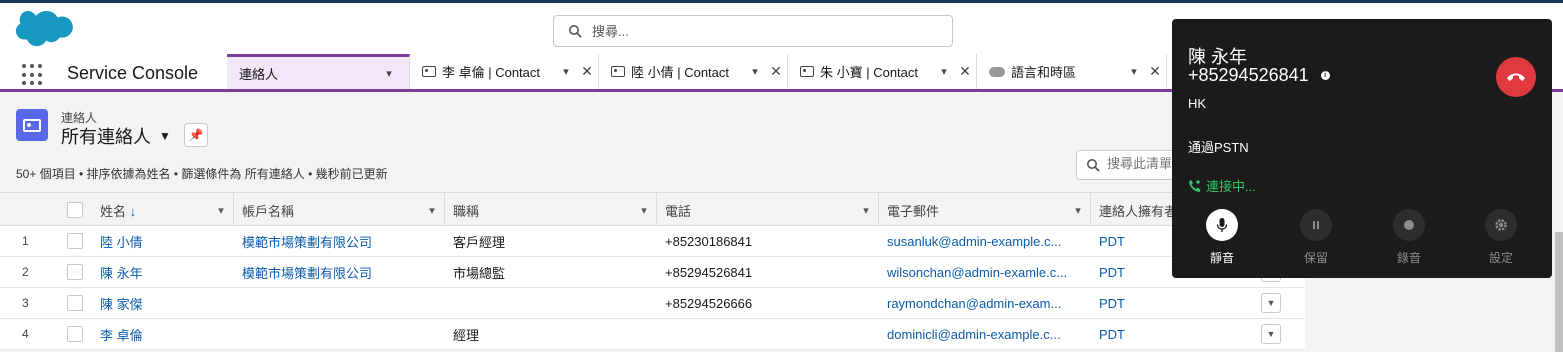  I want to click on contact-name-link: 陸 小倩, so click(165, 241).